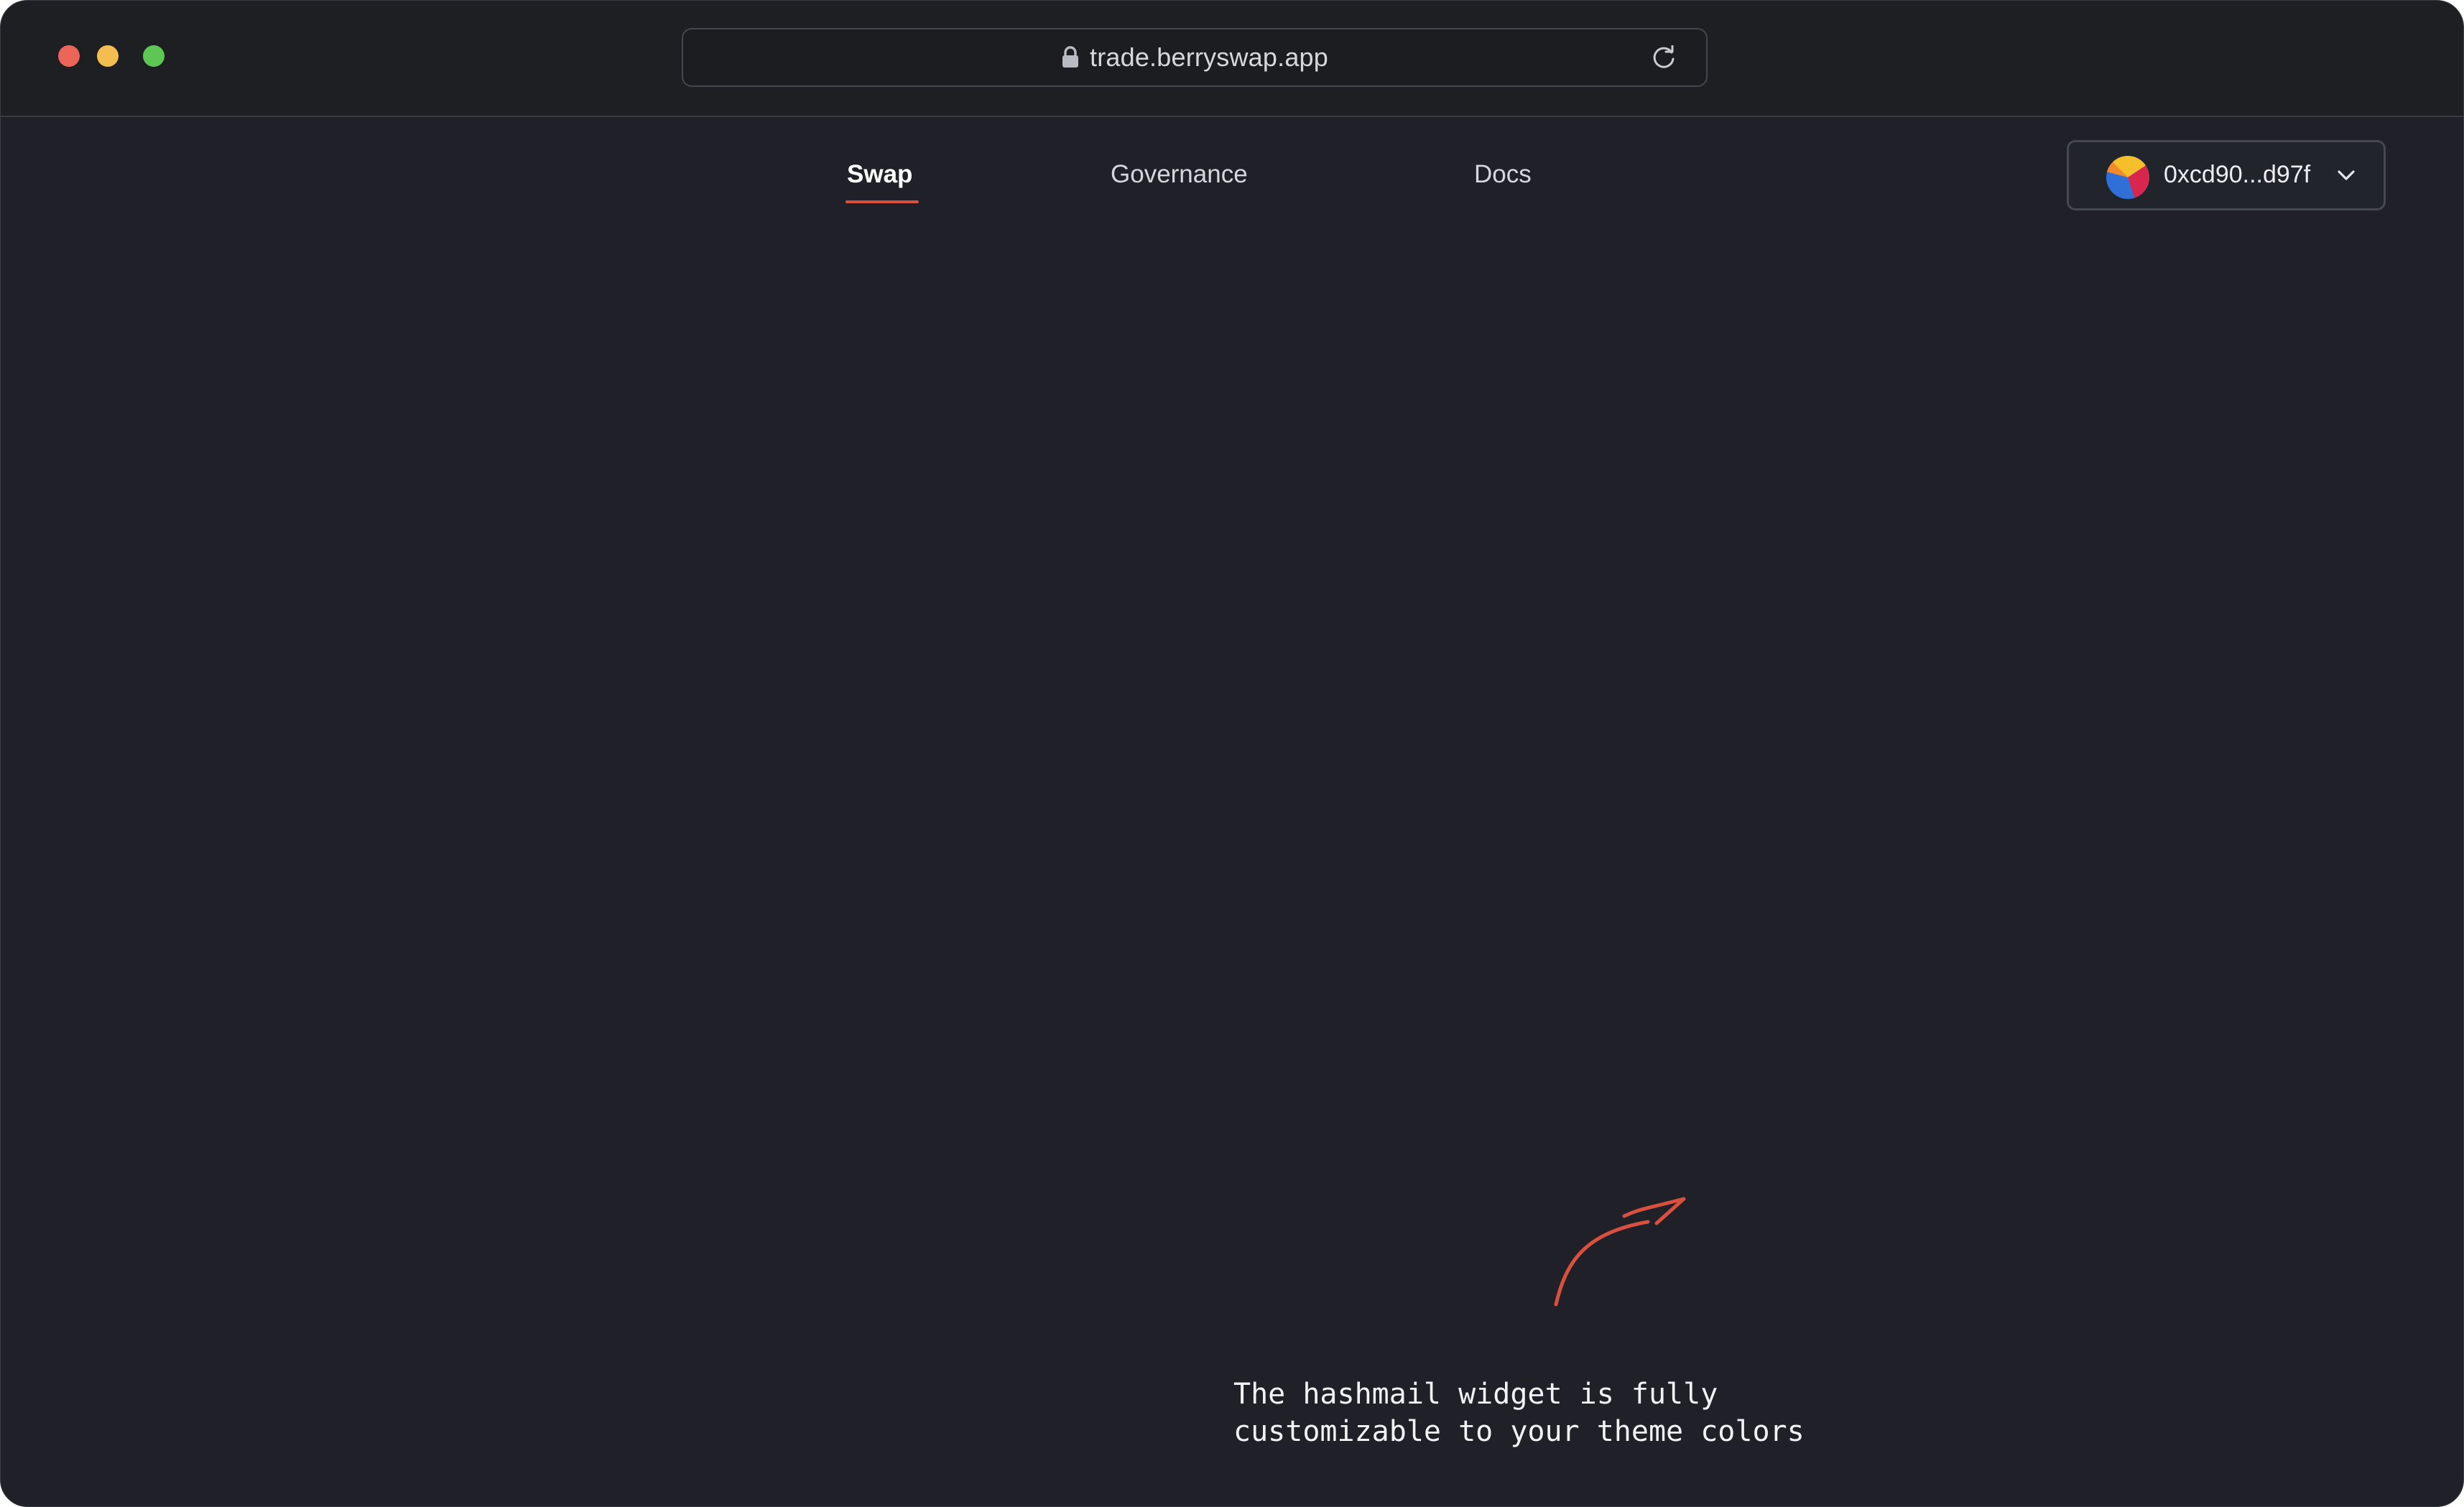 The image size is (2464, 1507). Describe the element at coordinates (1663, 59) in the screenshot. I see `reload-icon` at that location.